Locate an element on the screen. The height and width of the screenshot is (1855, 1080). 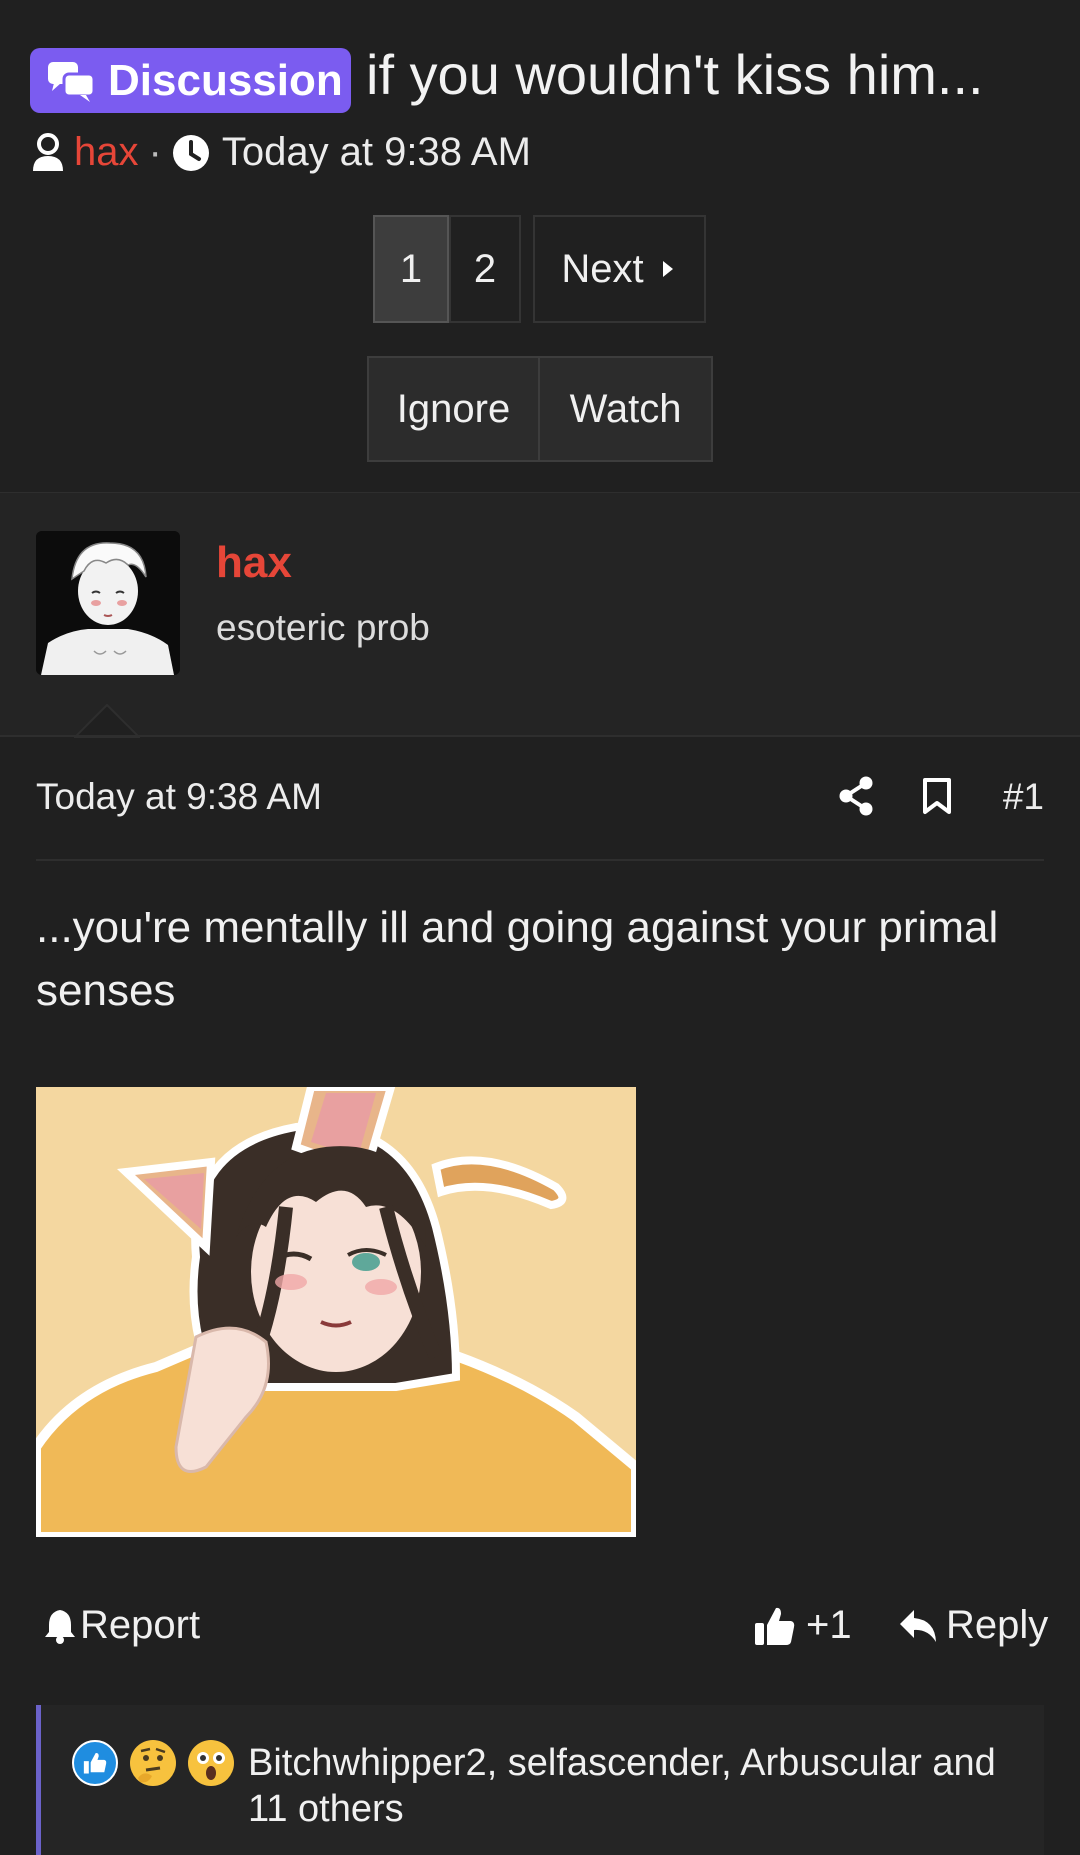
thread-date: Today at 9:38 AM is located at coordinates (376, 152).